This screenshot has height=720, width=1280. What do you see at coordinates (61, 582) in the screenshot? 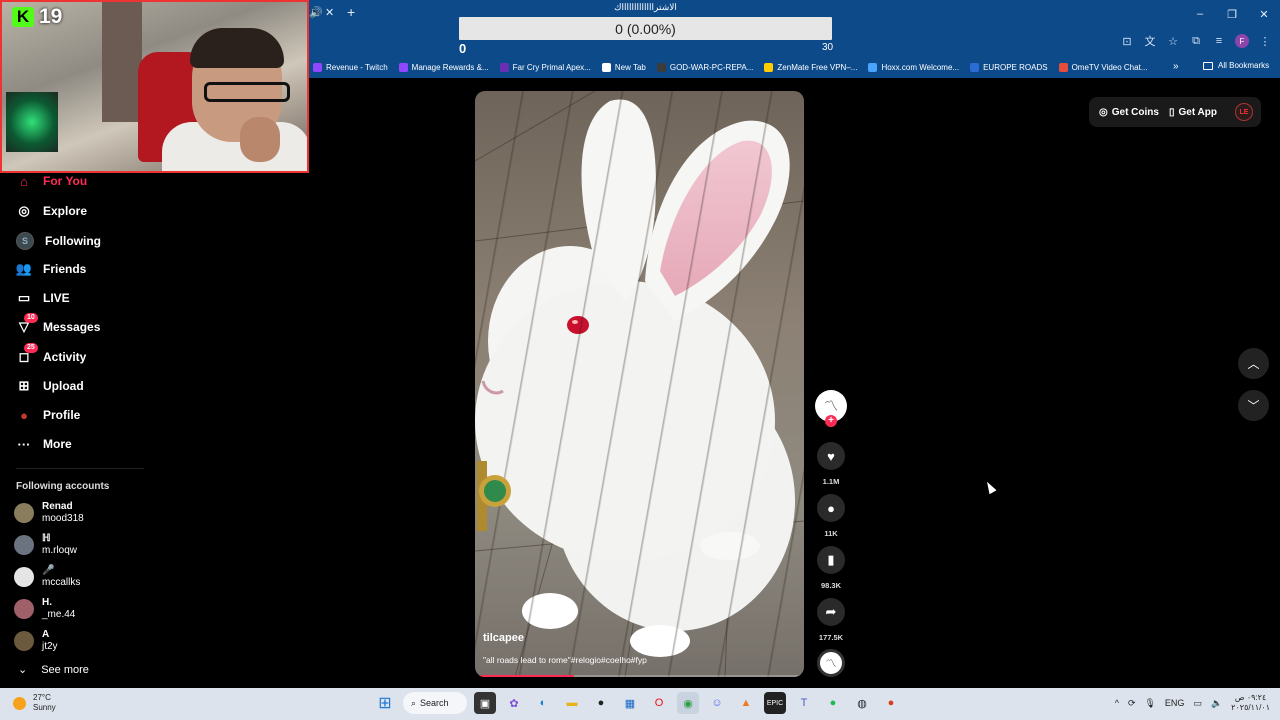
I see `account-username: mccallks` at bounding box center [61, 582].